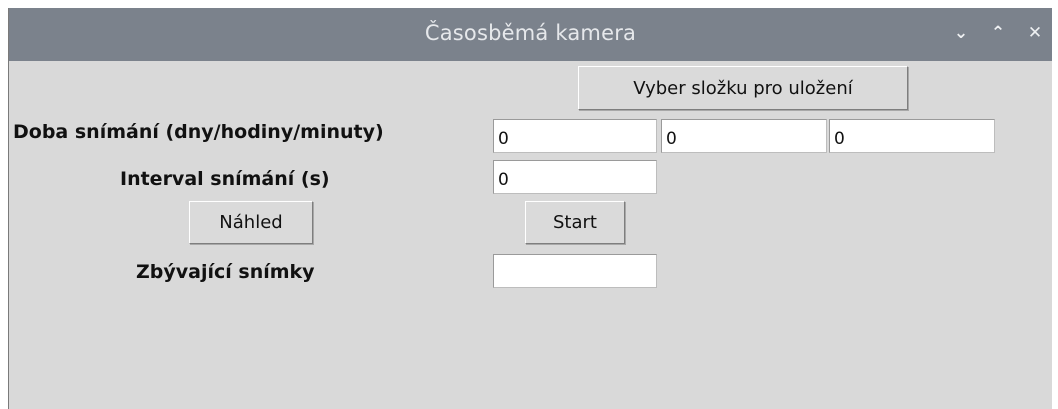 This screenshot has width=1058, height=409. Describe the element at coordinates (998, 33) in the screenshot. I see `maximize-icon: ⌃` at that location.